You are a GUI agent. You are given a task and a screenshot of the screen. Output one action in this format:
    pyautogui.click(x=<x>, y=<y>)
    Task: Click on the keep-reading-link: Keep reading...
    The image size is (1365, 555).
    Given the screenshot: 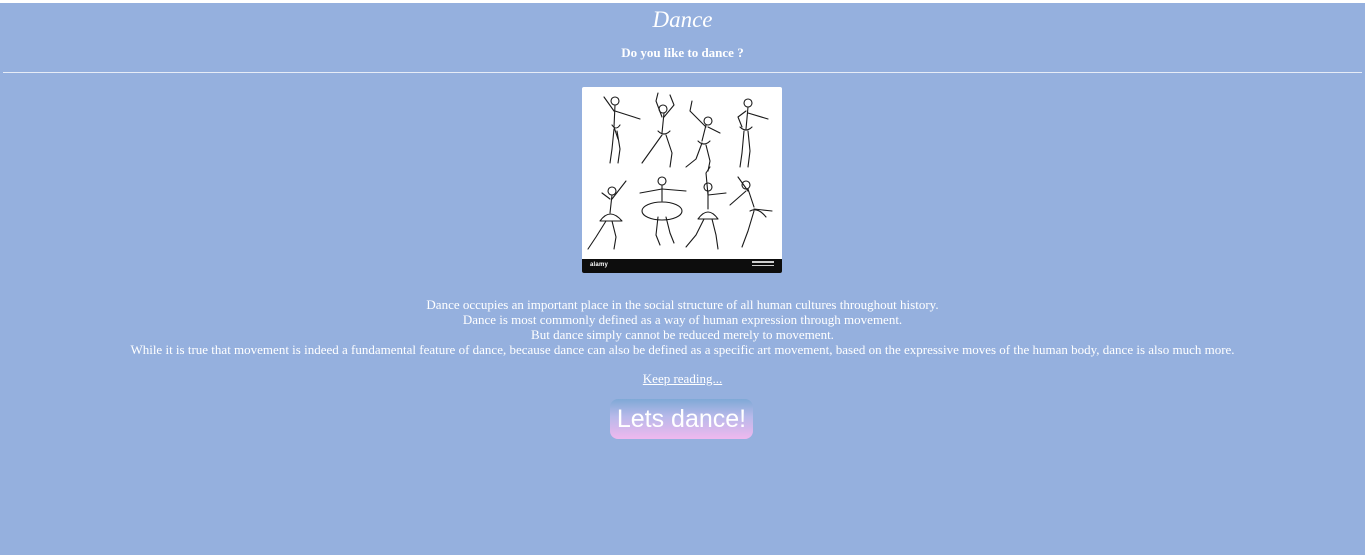 What is the action you would take?
    pyautogui.click(x=682, y=378)
    